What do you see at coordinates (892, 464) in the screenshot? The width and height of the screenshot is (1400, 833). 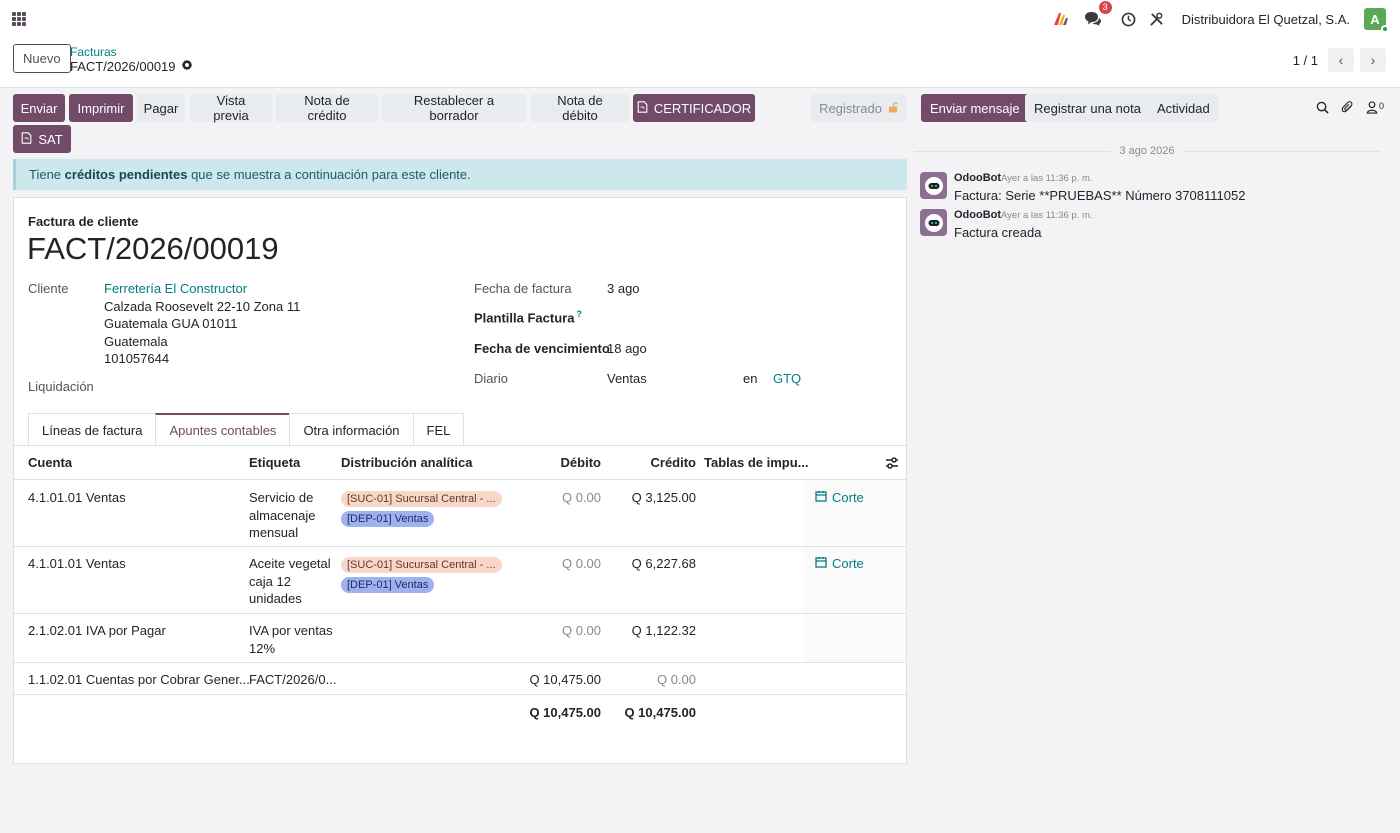 I see `optional-columns-icon` at bounding box center [892, 464].